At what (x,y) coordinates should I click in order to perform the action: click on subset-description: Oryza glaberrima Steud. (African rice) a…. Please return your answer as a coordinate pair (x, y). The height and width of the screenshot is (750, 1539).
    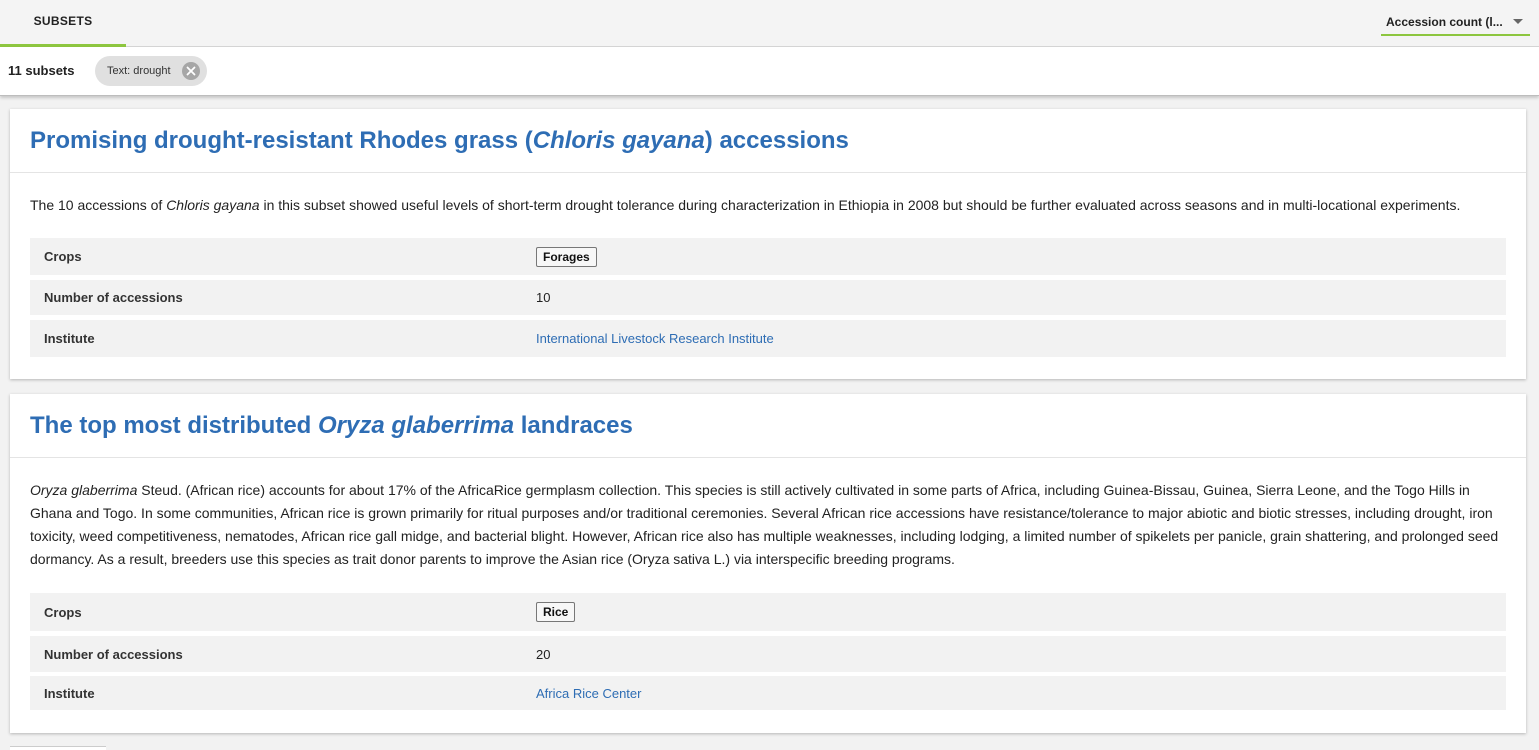
    Looking at the image, I should click on (768, 514).